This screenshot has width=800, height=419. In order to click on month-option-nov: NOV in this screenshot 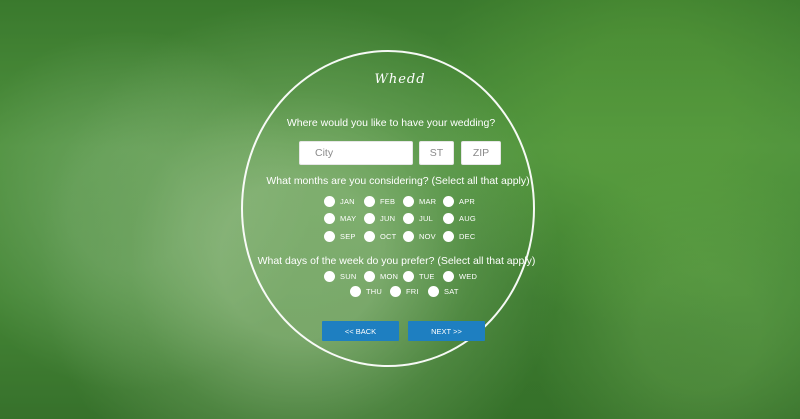, I will do `click(419, 236)`.